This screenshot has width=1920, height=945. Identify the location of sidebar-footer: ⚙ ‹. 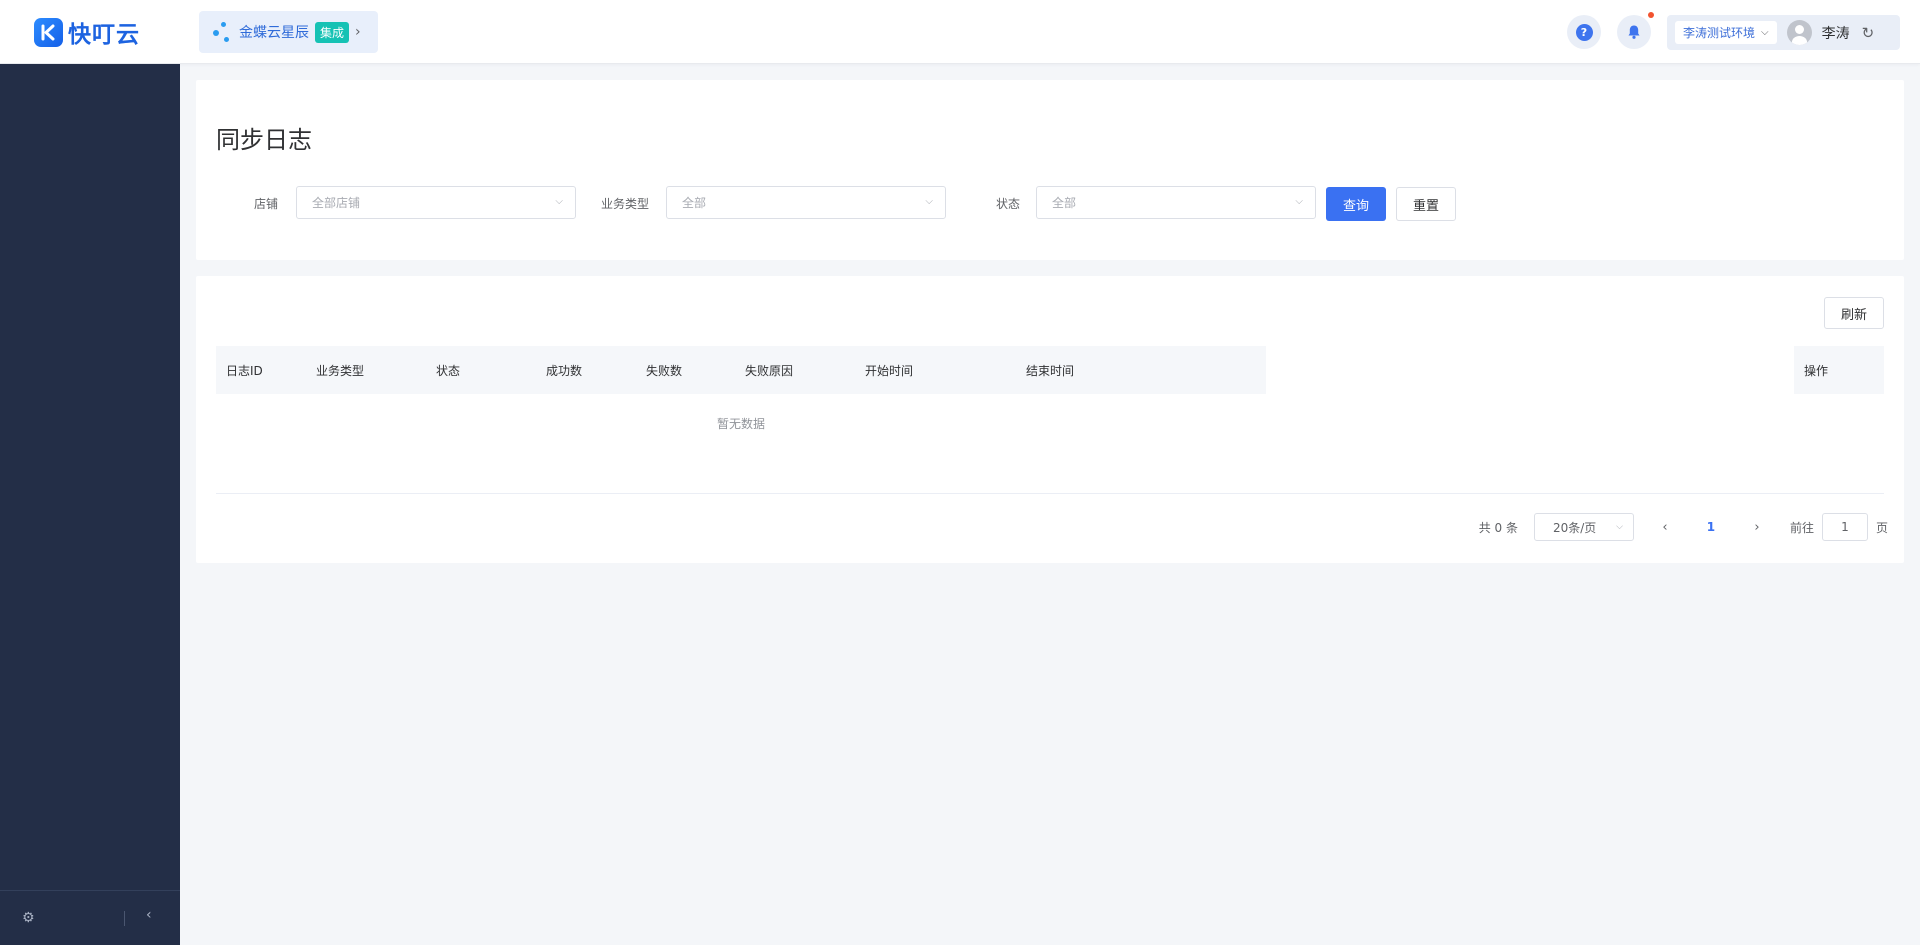
(90, 917).